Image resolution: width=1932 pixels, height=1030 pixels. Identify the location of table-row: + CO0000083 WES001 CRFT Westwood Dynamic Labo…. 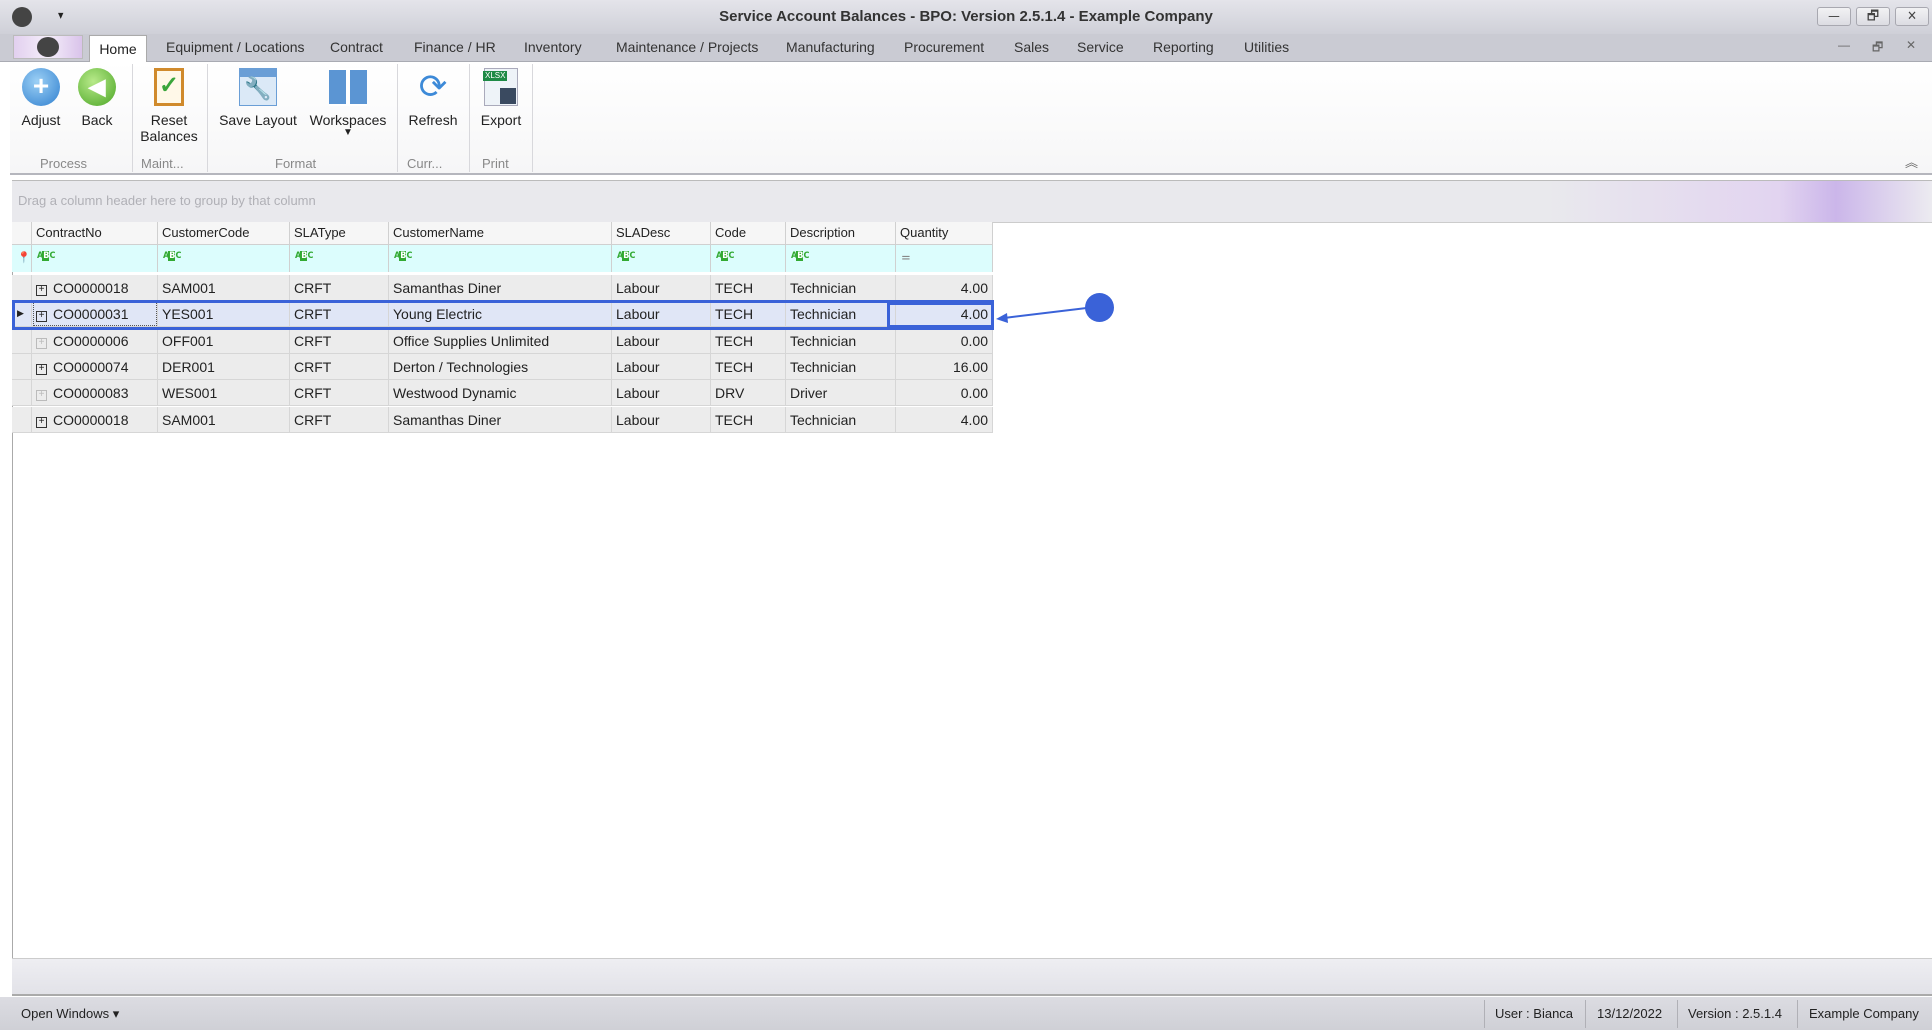
(502, 393).